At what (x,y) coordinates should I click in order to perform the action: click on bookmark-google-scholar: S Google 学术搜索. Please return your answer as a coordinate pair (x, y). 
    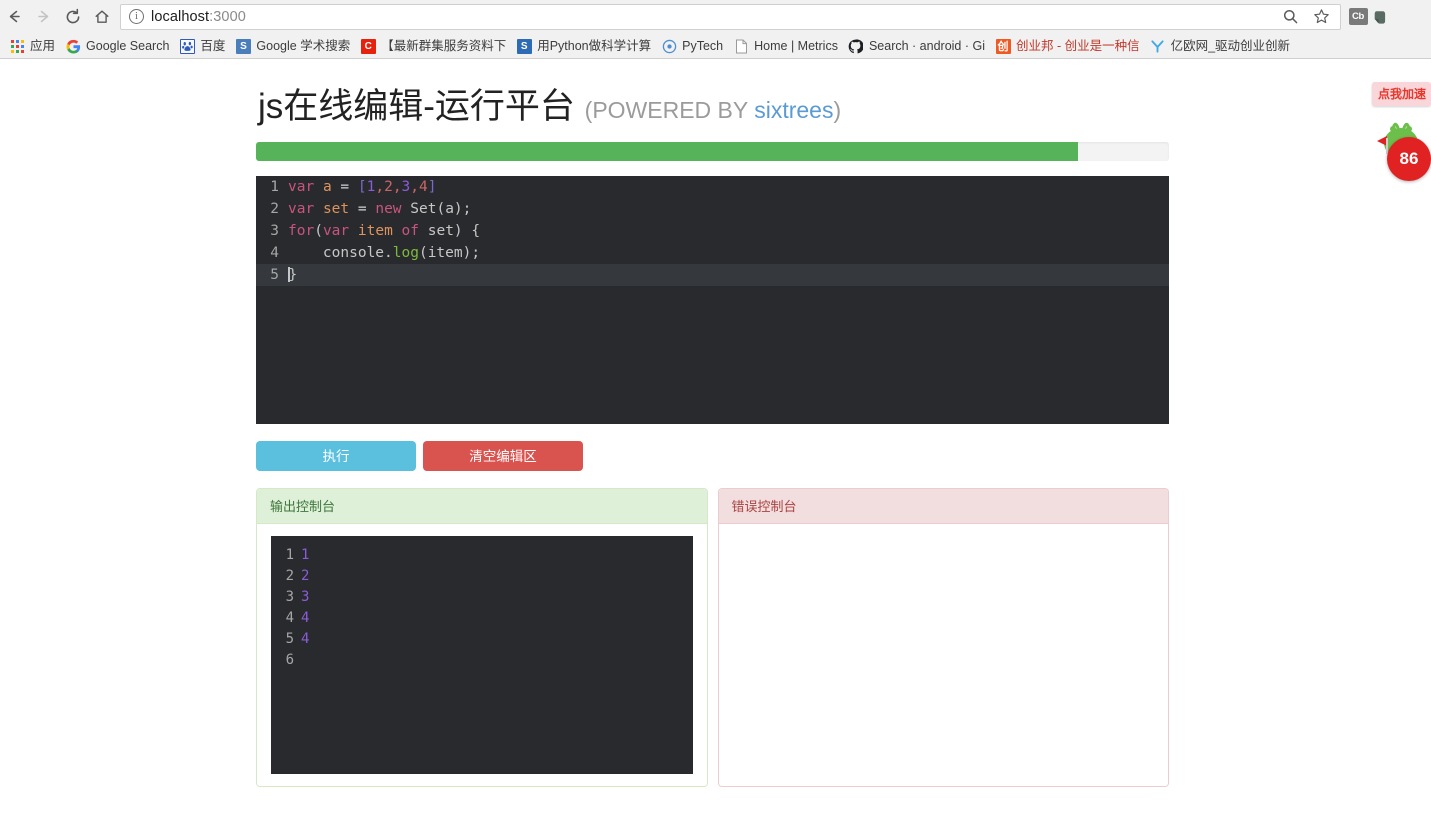
    Looking at the image, I should click on (293, 46).